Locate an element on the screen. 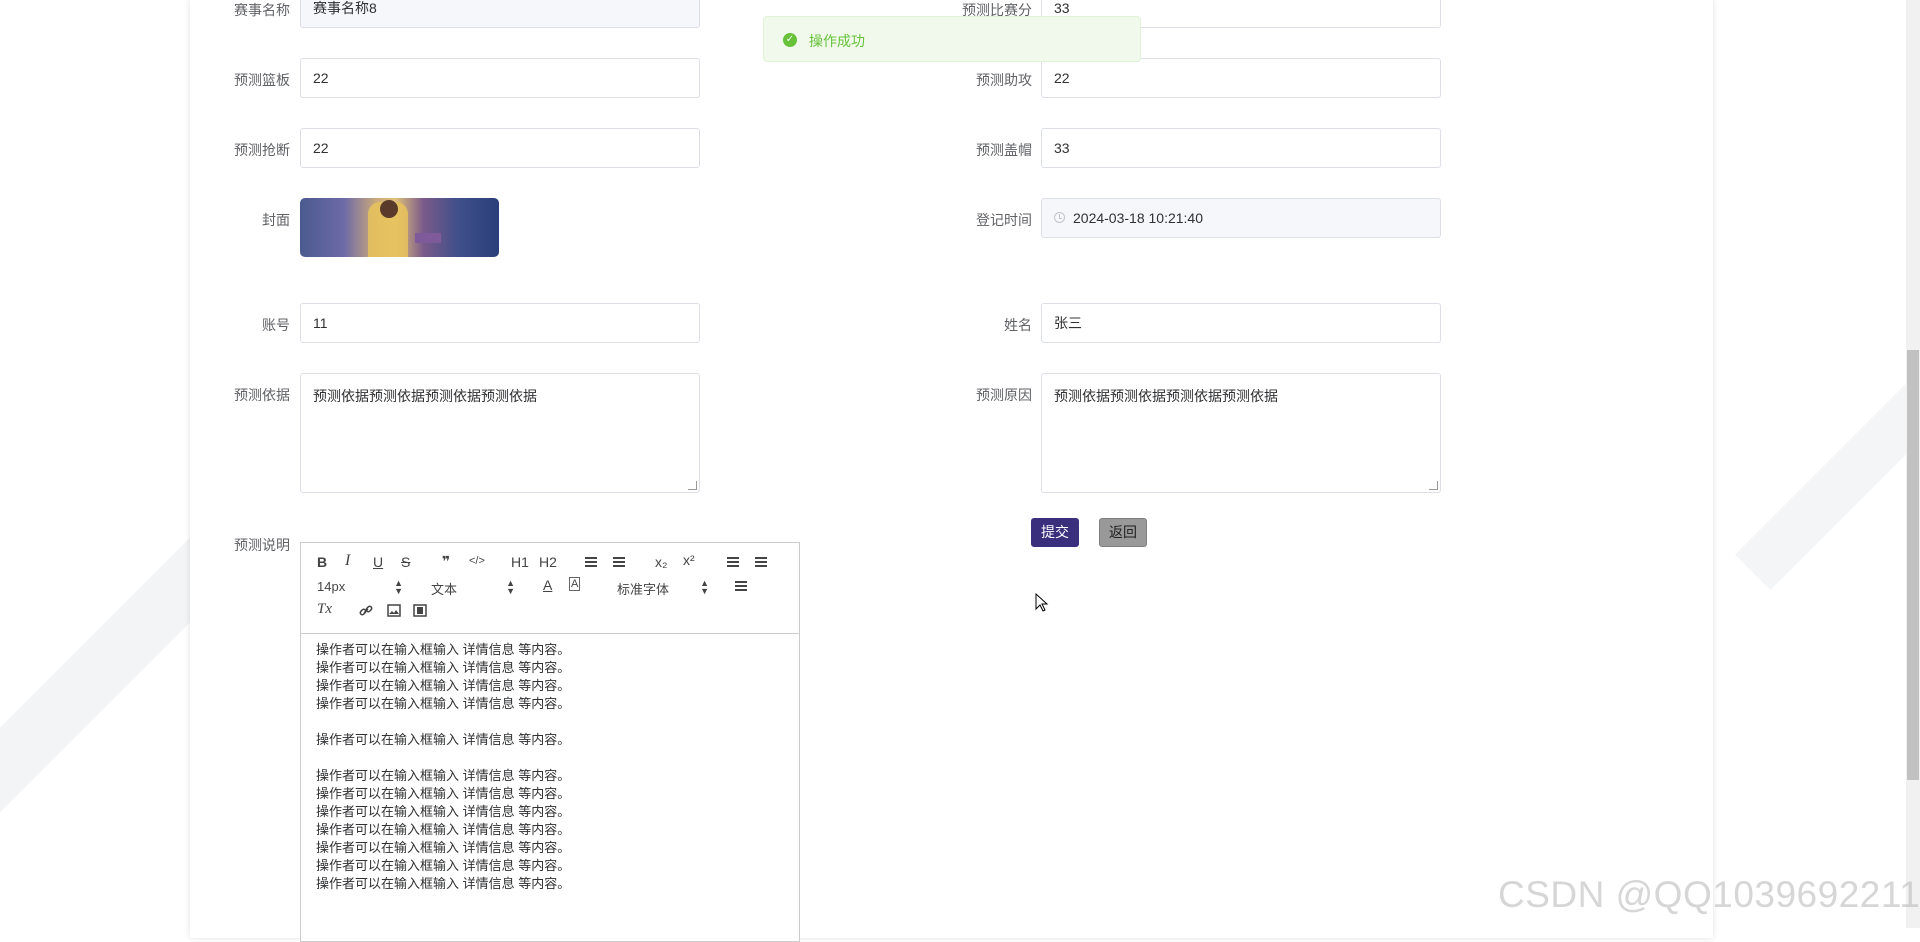 Image resolution: width=1920 pixels, height=942 pixels. bold-button: B is located at coordinates (322, 562).